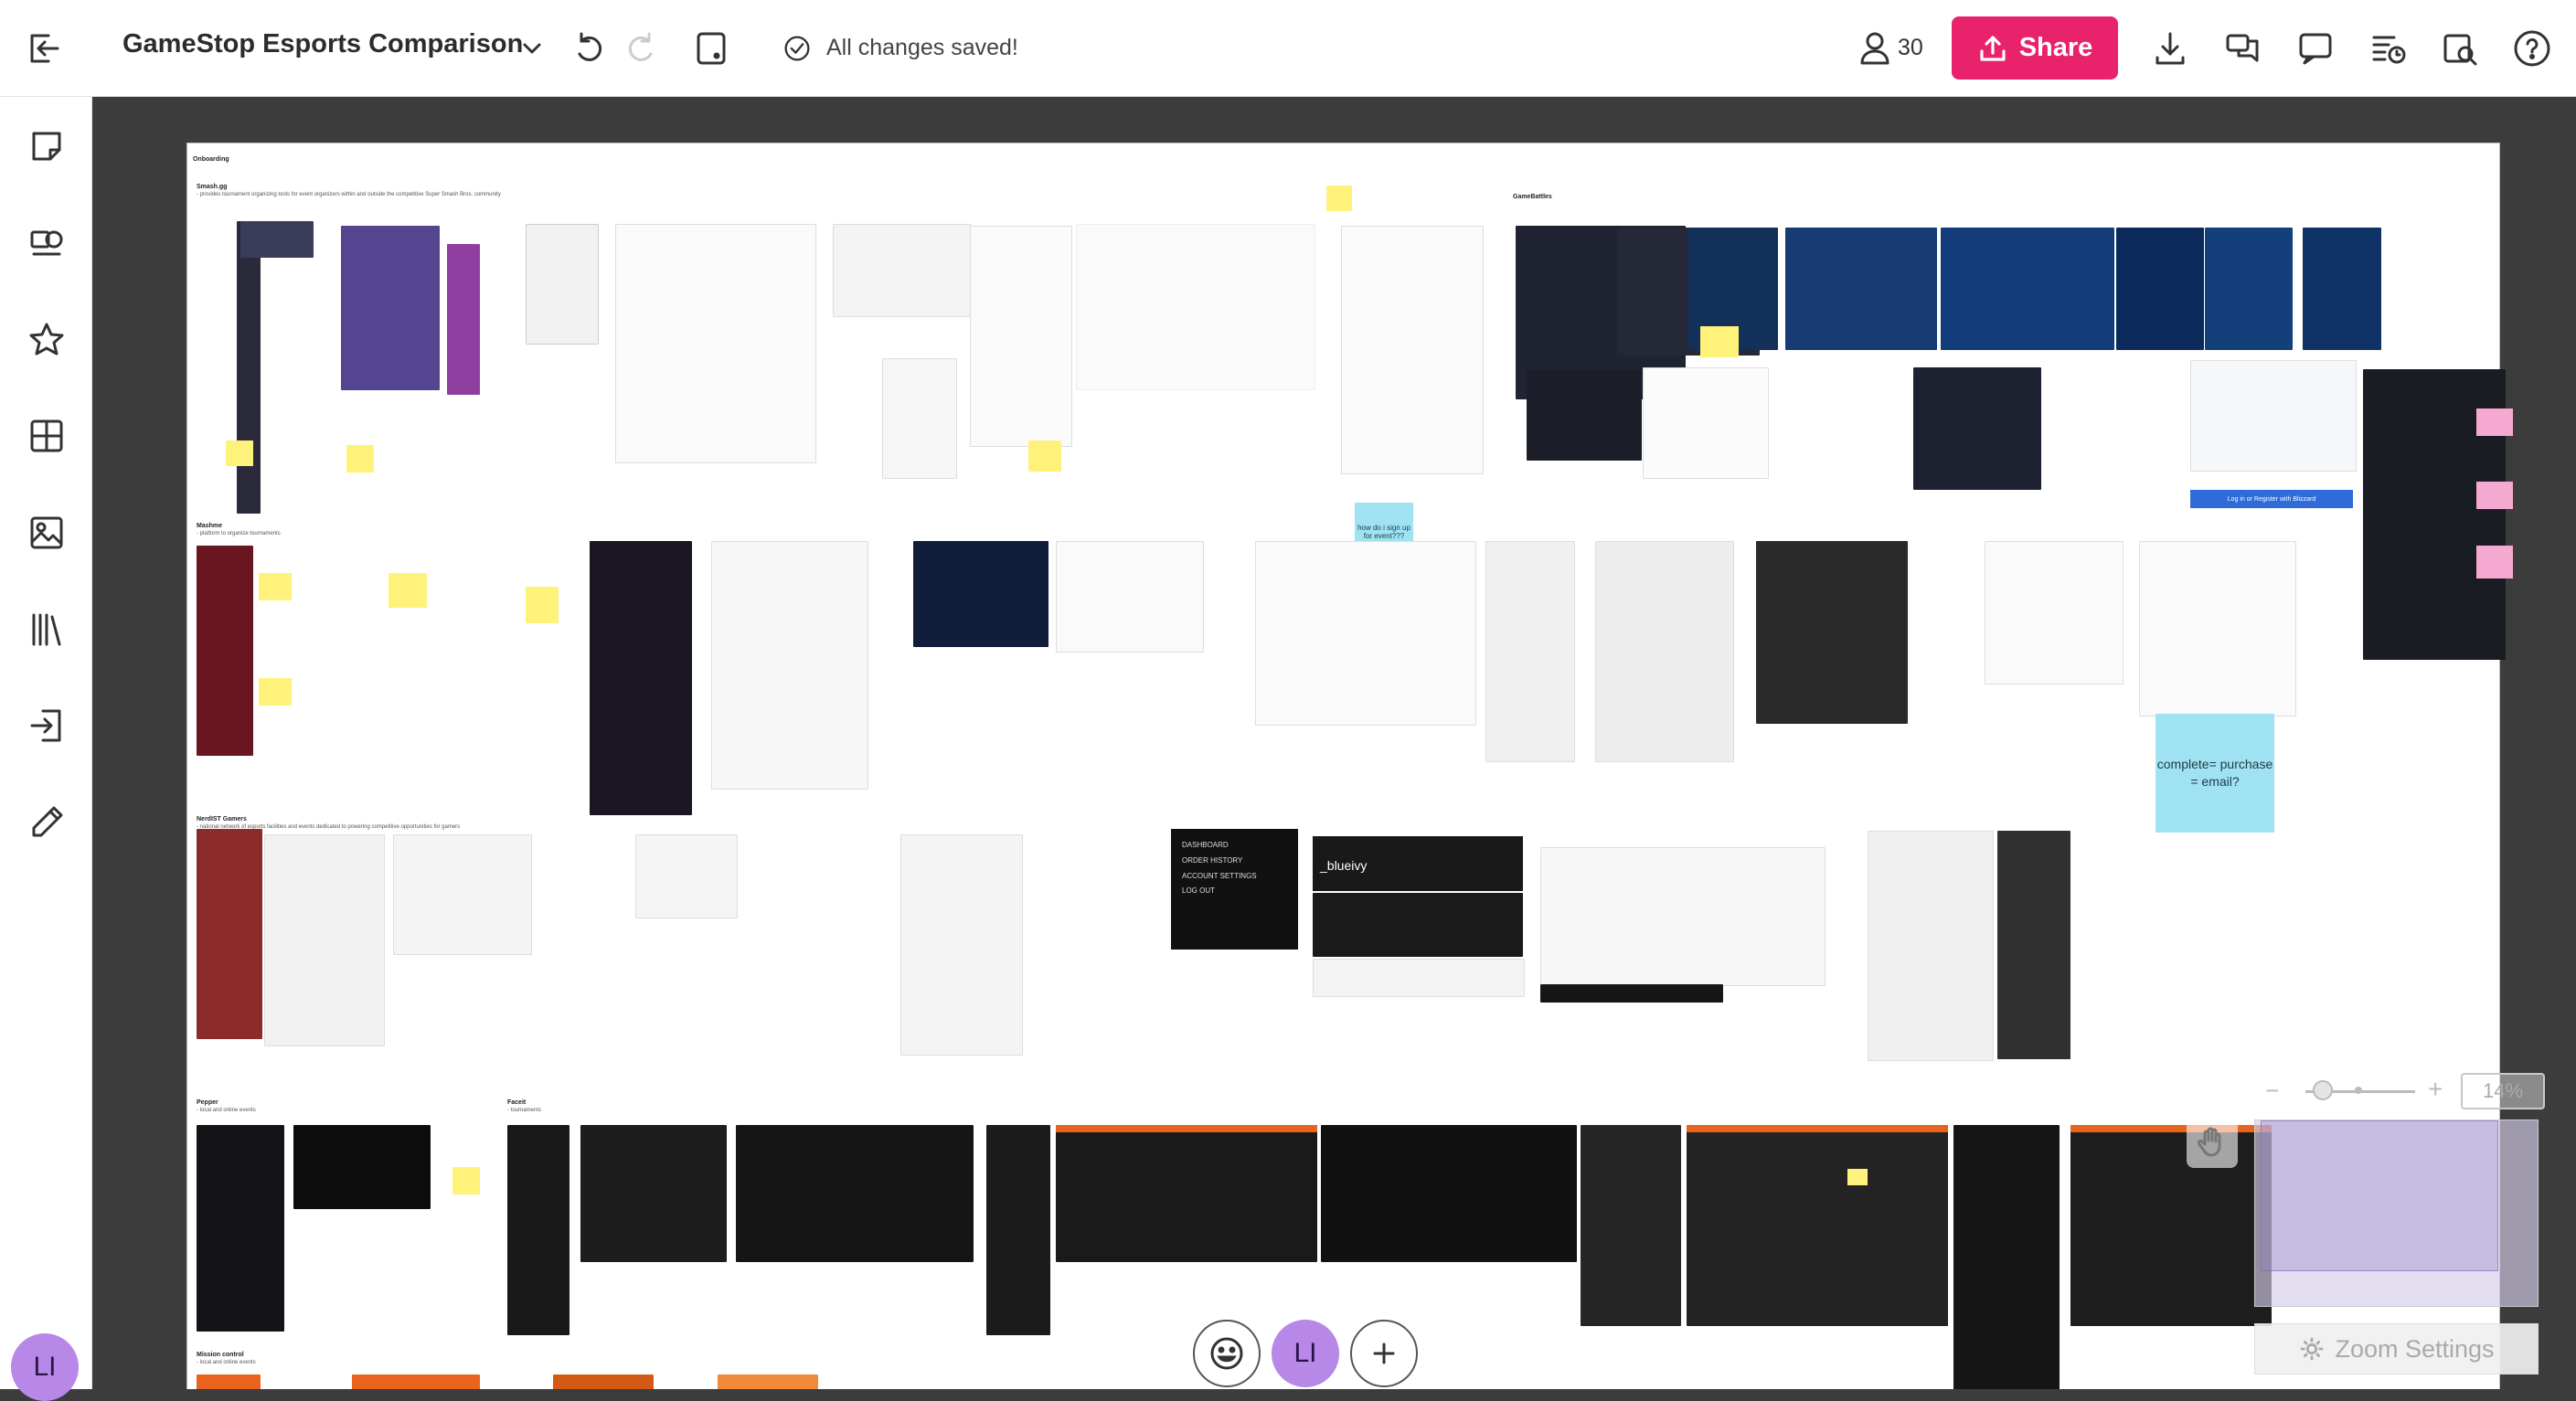 This screenshot has width=2576, height=1401. I want to click on zoom-value: 14%, so click(2503, 1091).